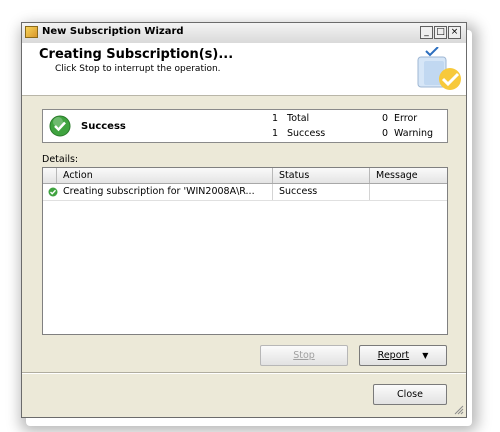 This screenshot has height=432, width=500. What do you see at coordinates (426, 32) in the screenshot?
I see `minimize-button: _` at bounding box center [426, 32].